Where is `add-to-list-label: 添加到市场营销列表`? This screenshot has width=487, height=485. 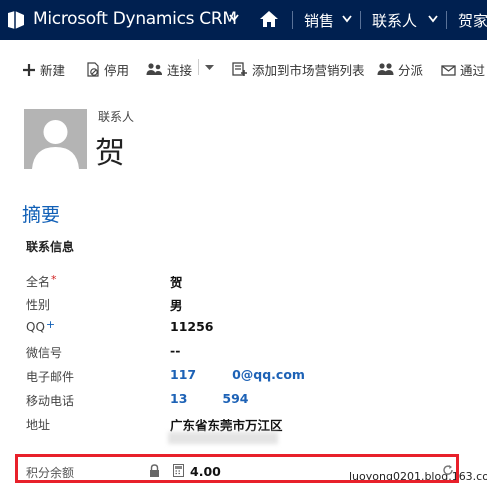 add-to-list-label: 添加到市场营销列表 is located at coordinates (308, 70).